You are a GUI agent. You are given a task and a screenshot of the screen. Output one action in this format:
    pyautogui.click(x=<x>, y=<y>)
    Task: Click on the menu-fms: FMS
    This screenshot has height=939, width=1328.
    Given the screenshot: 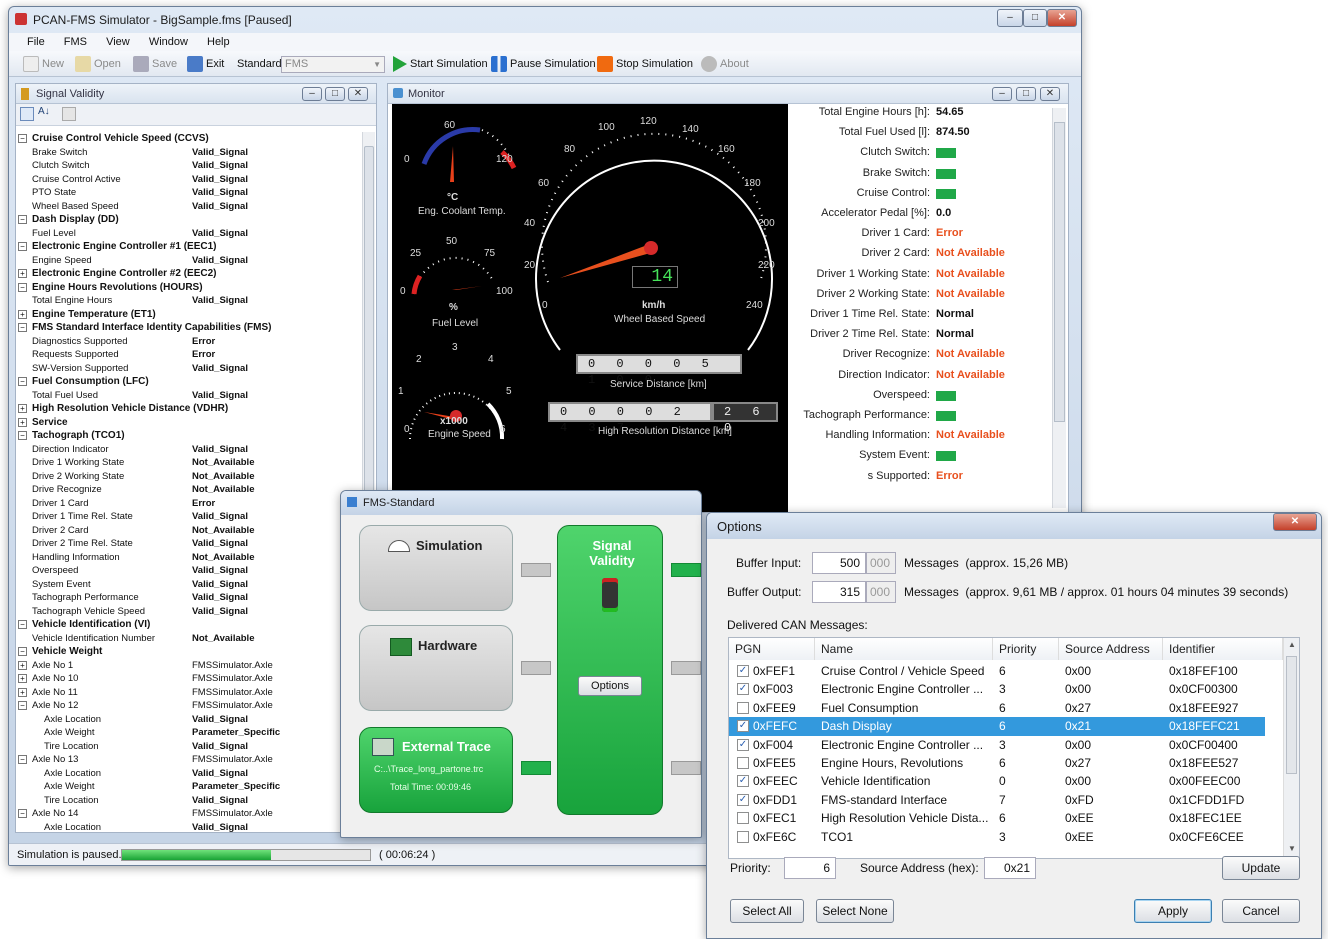 What is the action you would take?
    pyautogui.click(x=75, y=42)
    